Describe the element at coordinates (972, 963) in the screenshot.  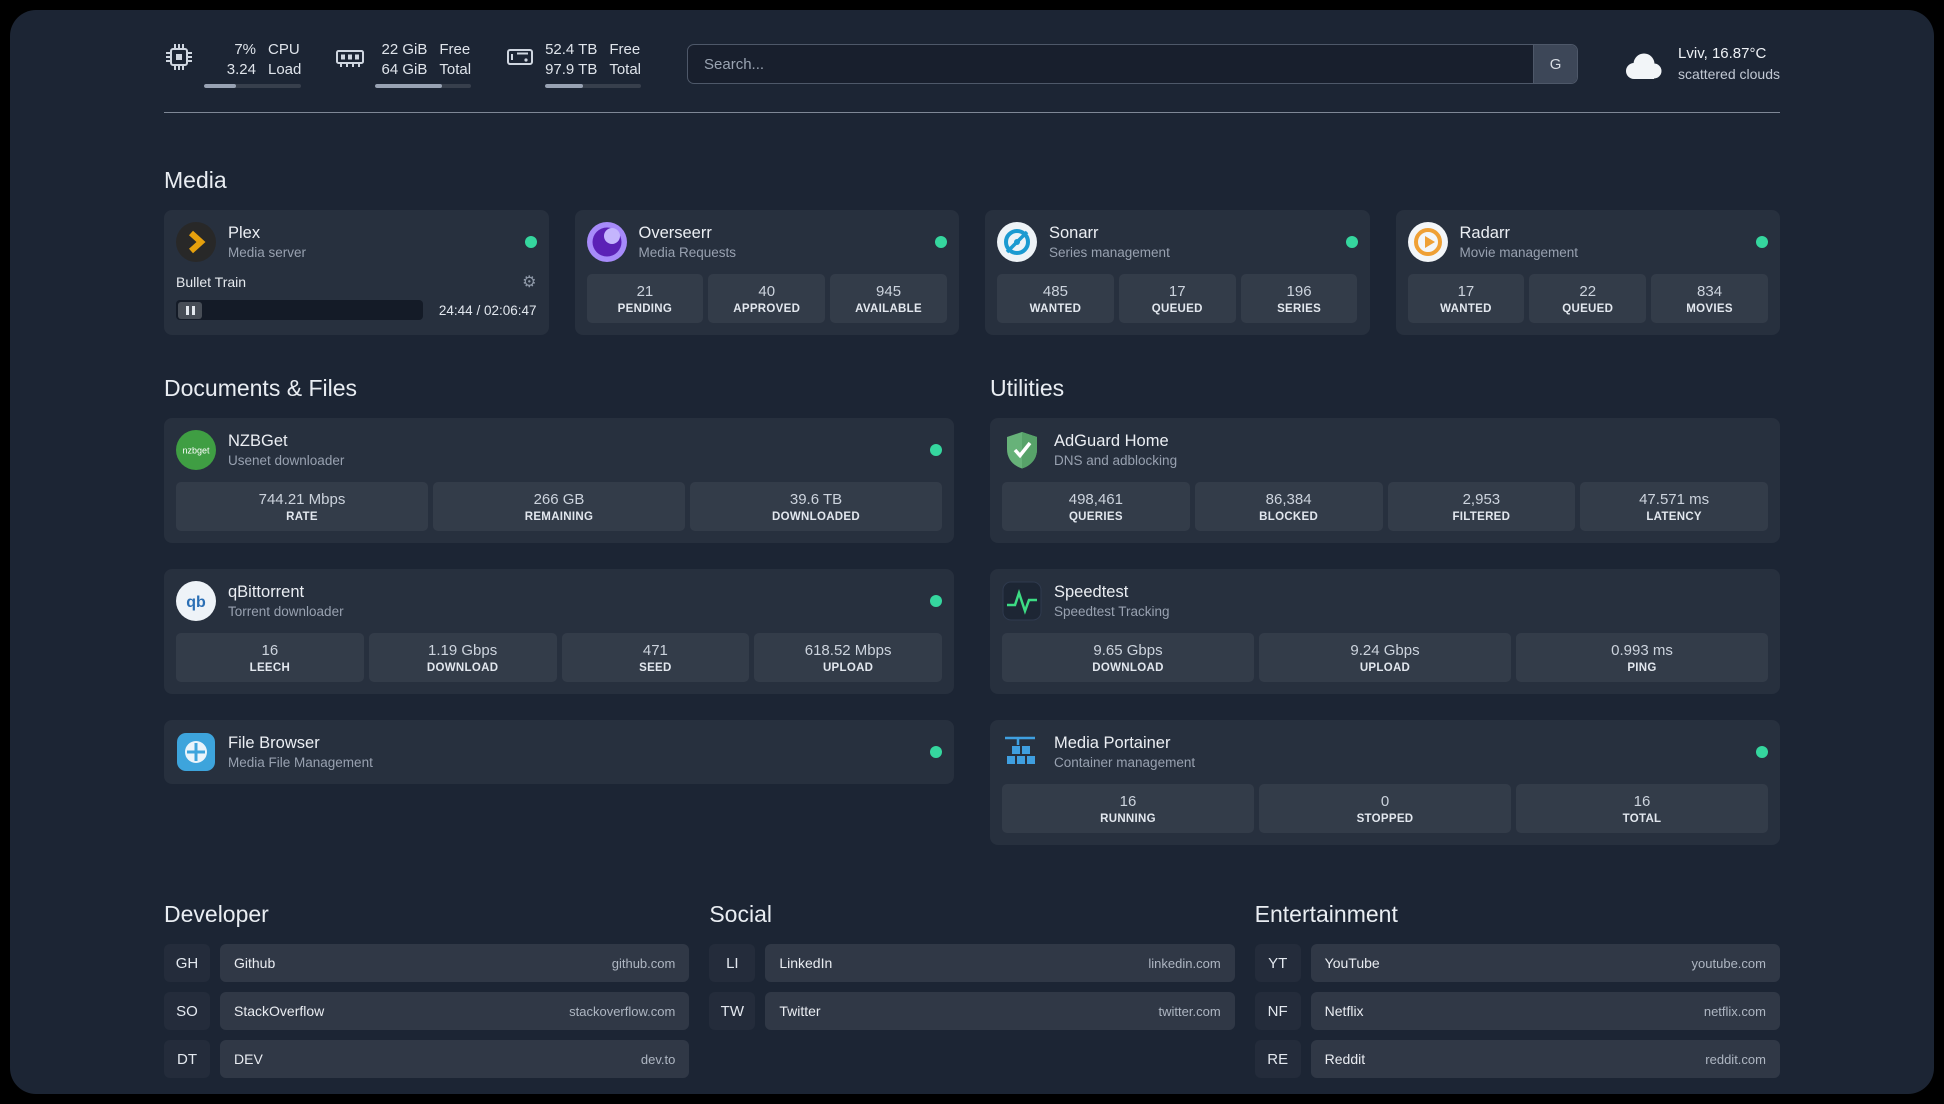
I see `bookmark-linkedin: LI LinkedIn linkedin.com` at that location.